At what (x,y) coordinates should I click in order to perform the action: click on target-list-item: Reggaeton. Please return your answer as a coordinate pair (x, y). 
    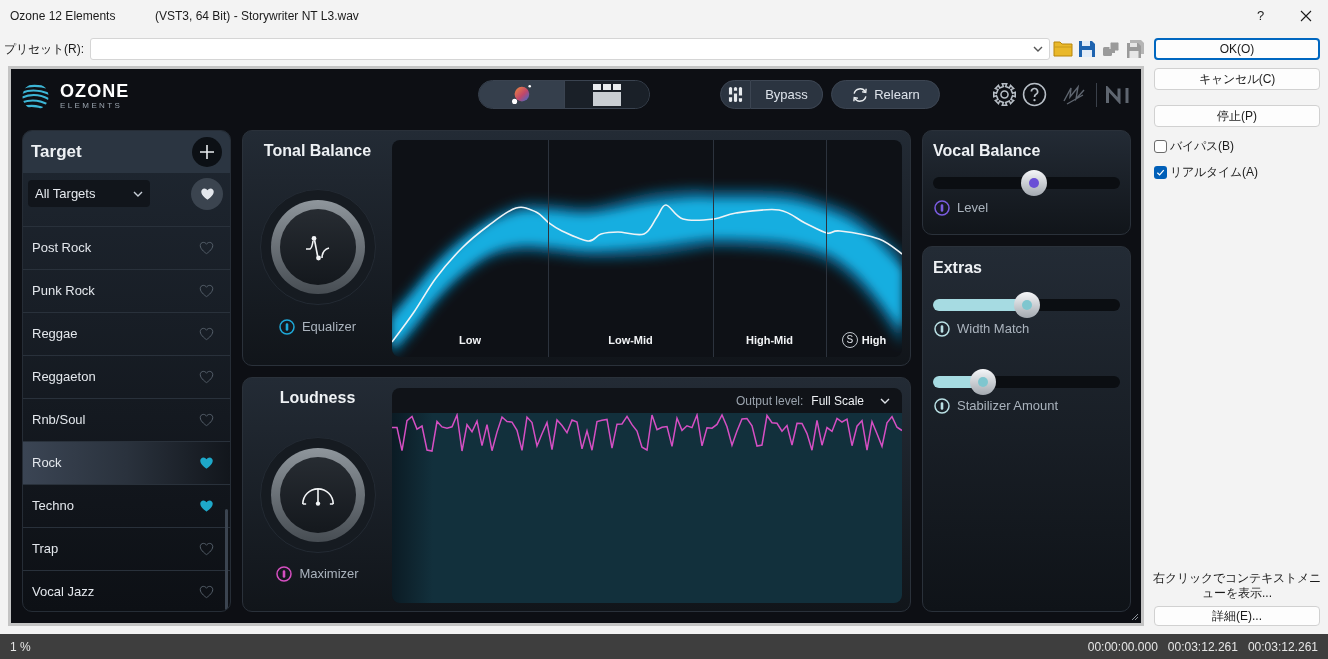
    Looking at the image, I should click on (126, 376).